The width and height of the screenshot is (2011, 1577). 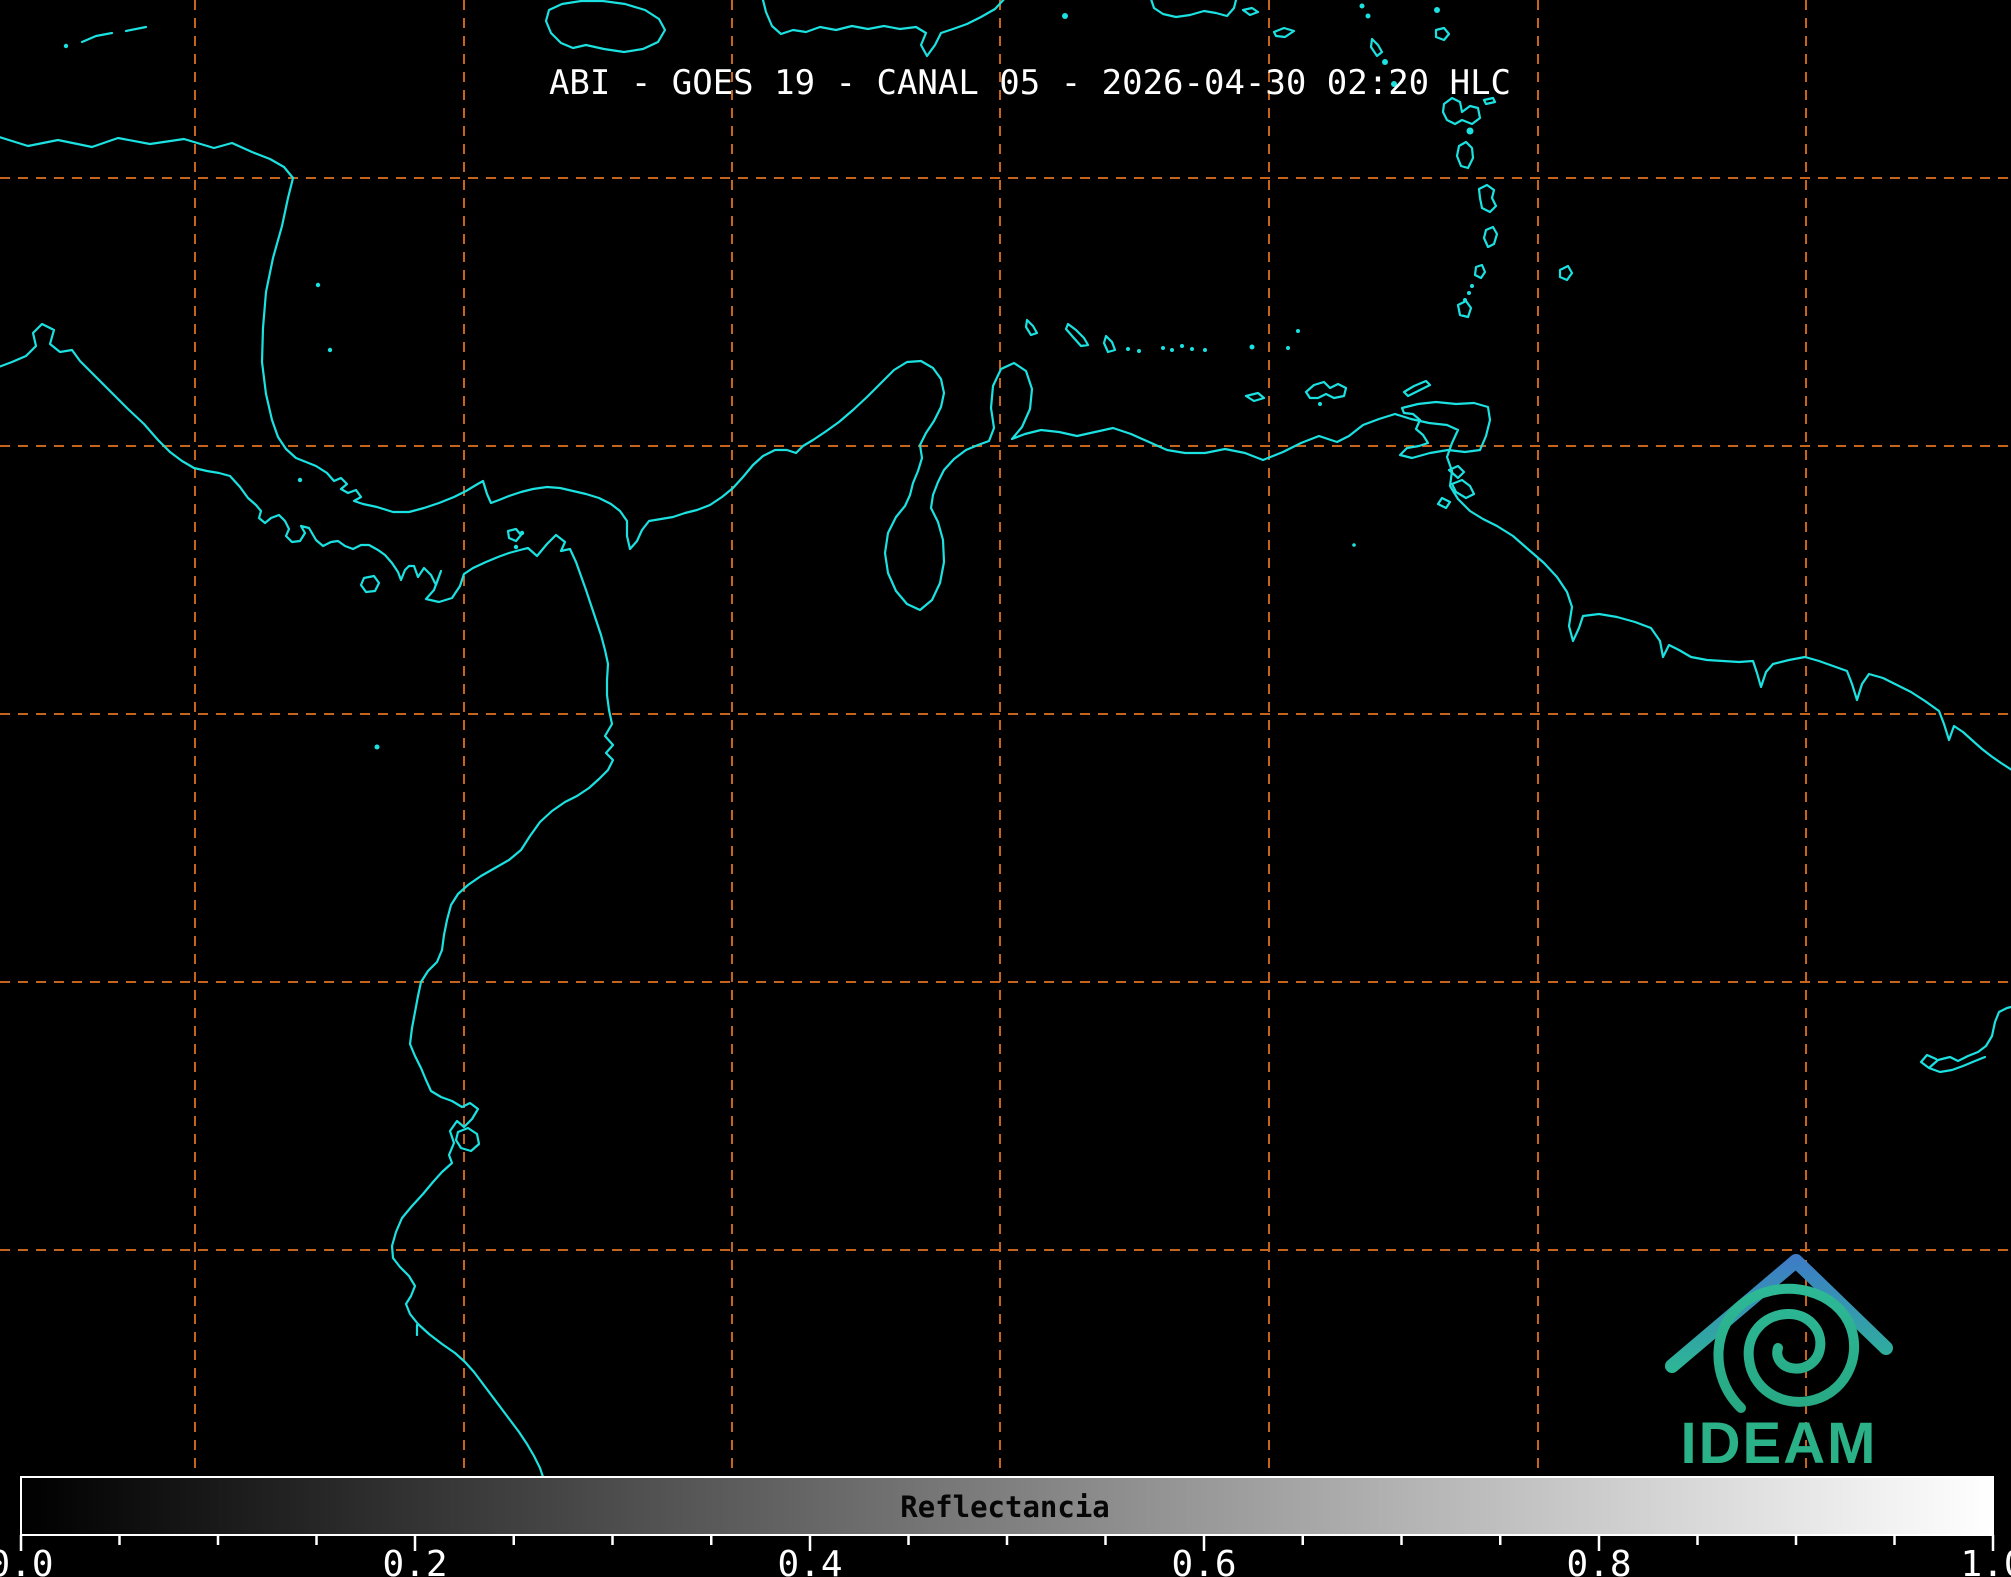 What do you see at coordinates (414, 1560) in the screenshot?
I see `colorbar-tick-label: 0.2` at bounding box center [414, 1560].